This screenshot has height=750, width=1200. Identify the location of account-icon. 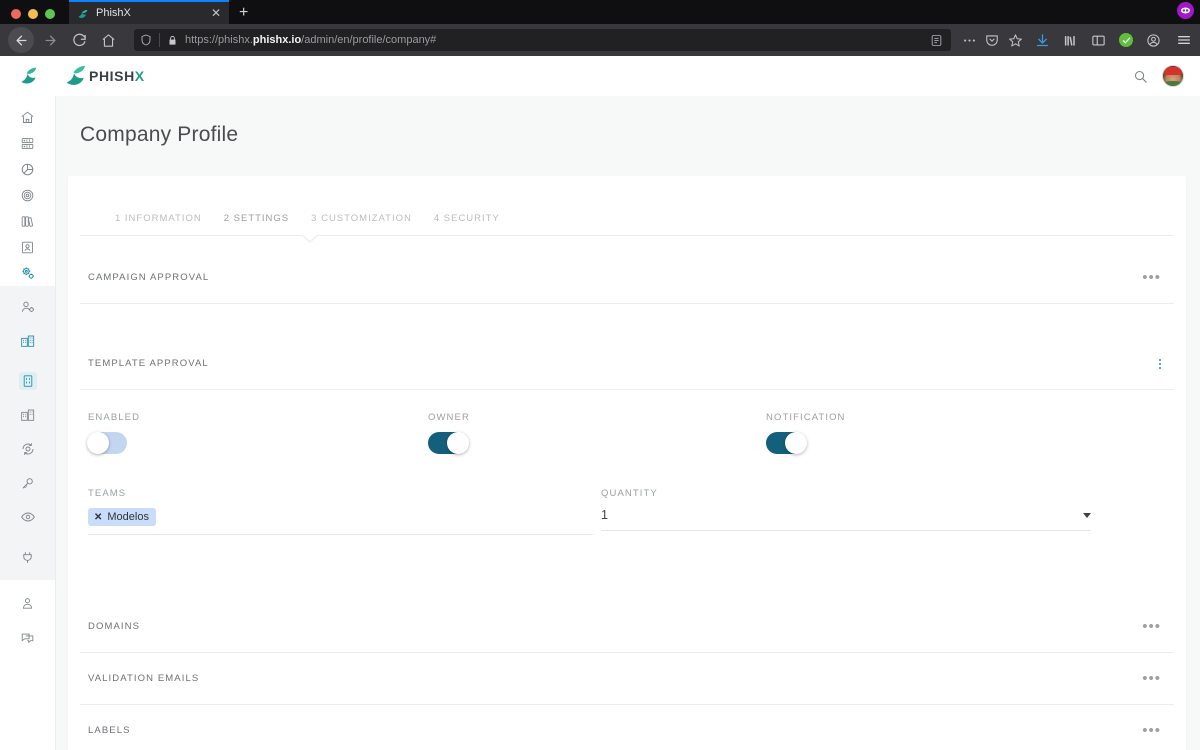
(1153, 40).